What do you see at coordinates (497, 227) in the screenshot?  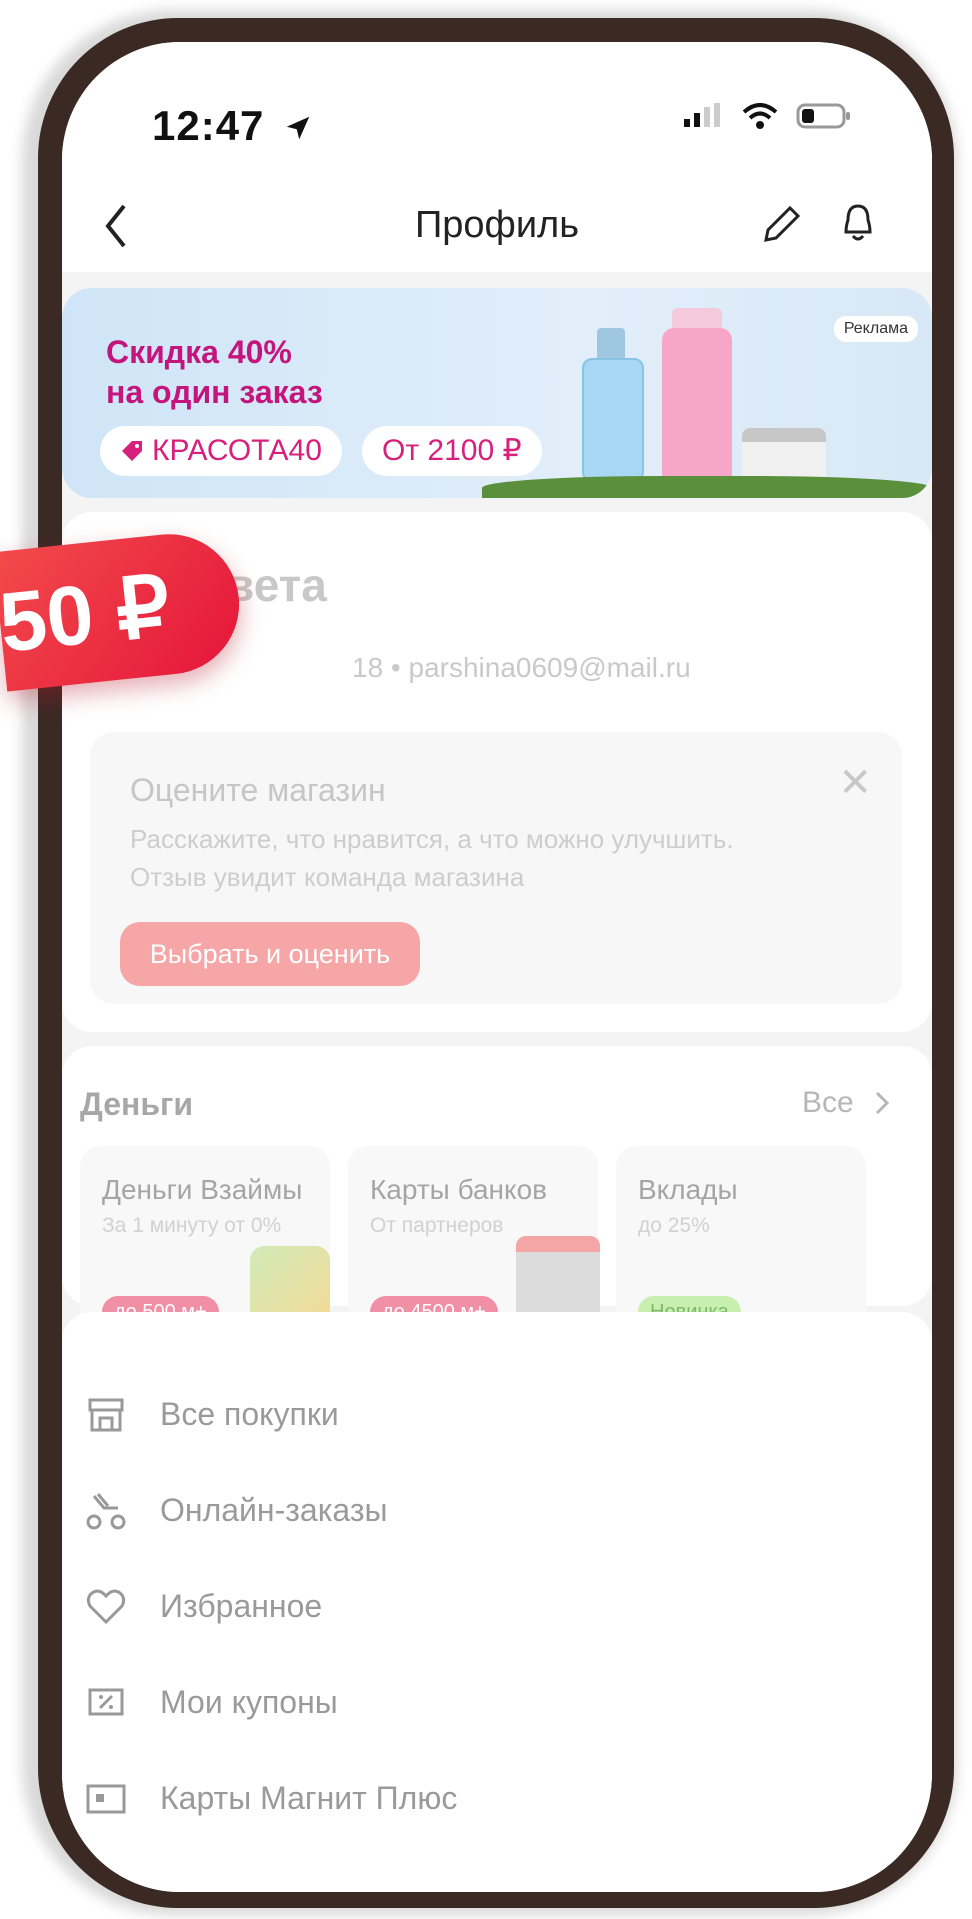 I see `nav-bar: Профиль` at bounding box center [497, 227].